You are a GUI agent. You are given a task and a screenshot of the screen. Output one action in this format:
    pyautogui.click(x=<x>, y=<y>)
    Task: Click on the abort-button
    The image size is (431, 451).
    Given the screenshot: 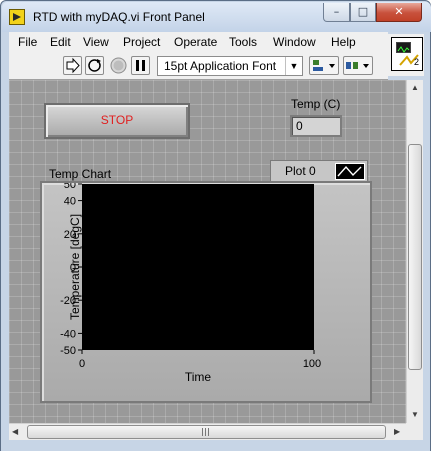 What is the action you would take?
    pyautogui.click(x=118, y=65)
    